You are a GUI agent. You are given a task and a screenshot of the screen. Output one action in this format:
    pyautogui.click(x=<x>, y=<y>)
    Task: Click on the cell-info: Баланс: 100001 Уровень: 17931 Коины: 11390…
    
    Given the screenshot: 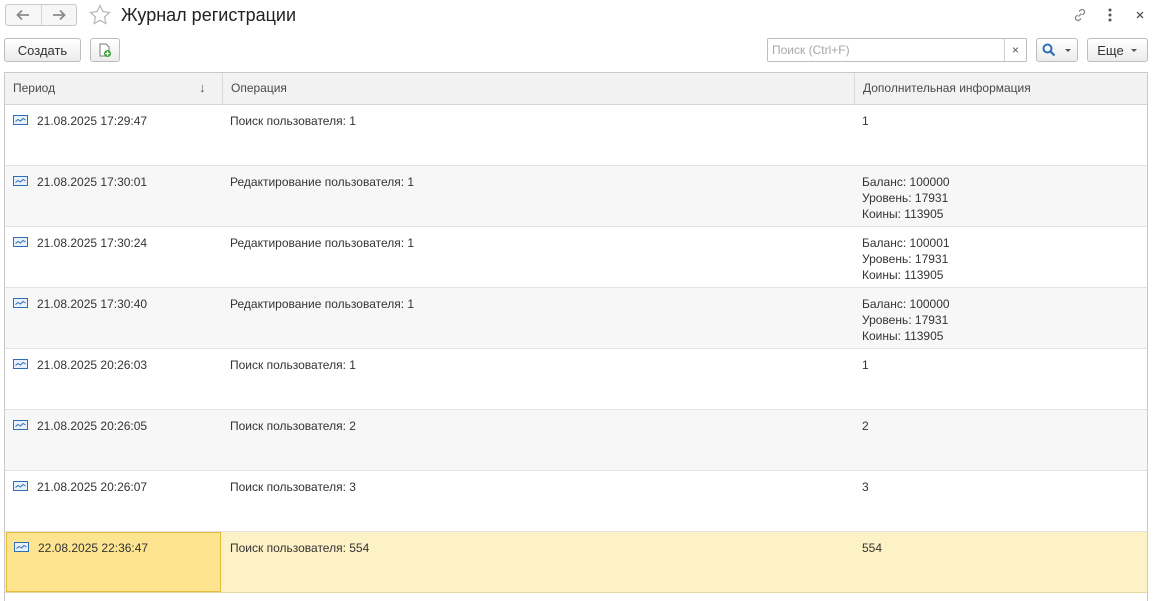 What is the action you would take?
    pyautogui.click(x=1000, y=257)
    